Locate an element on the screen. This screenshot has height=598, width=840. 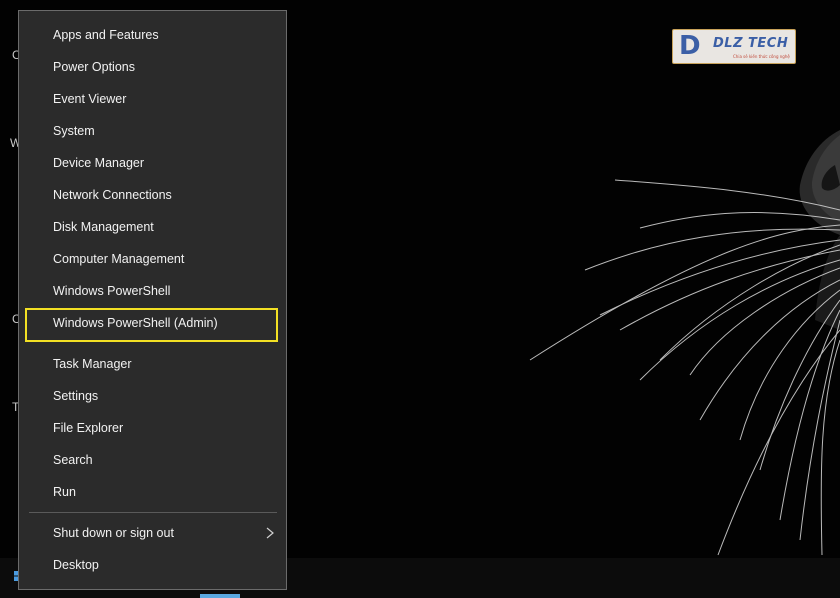
menu-item-desktop: Desktop is located at coordinates (152, 565).